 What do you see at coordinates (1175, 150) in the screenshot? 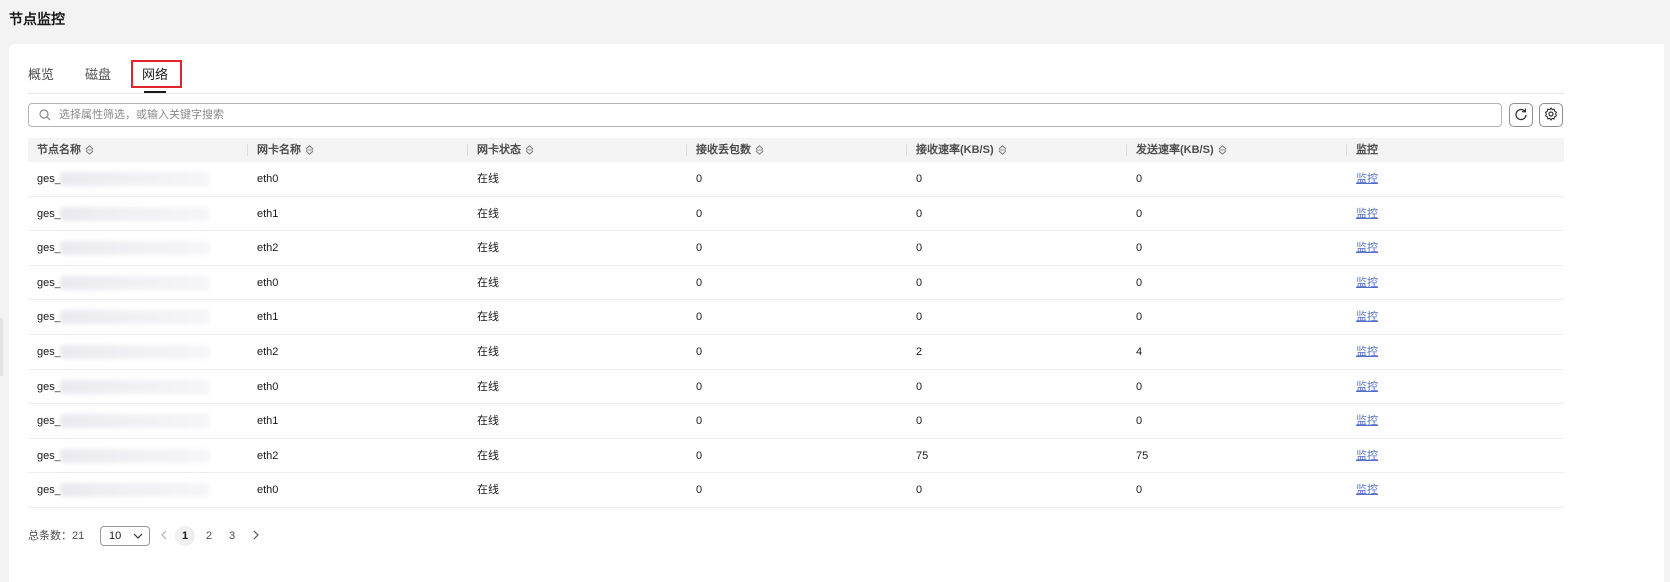
I see `column-header-label: 发送速率(KB/S)` at bounding box center [1175, 150].